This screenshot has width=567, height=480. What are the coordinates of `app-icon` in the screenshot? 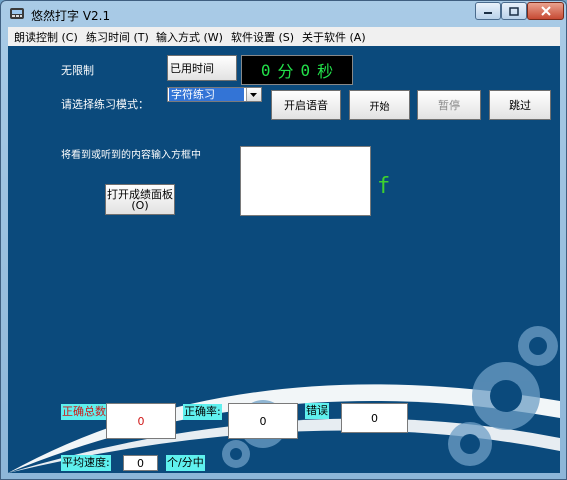 It's located at (17, 13).